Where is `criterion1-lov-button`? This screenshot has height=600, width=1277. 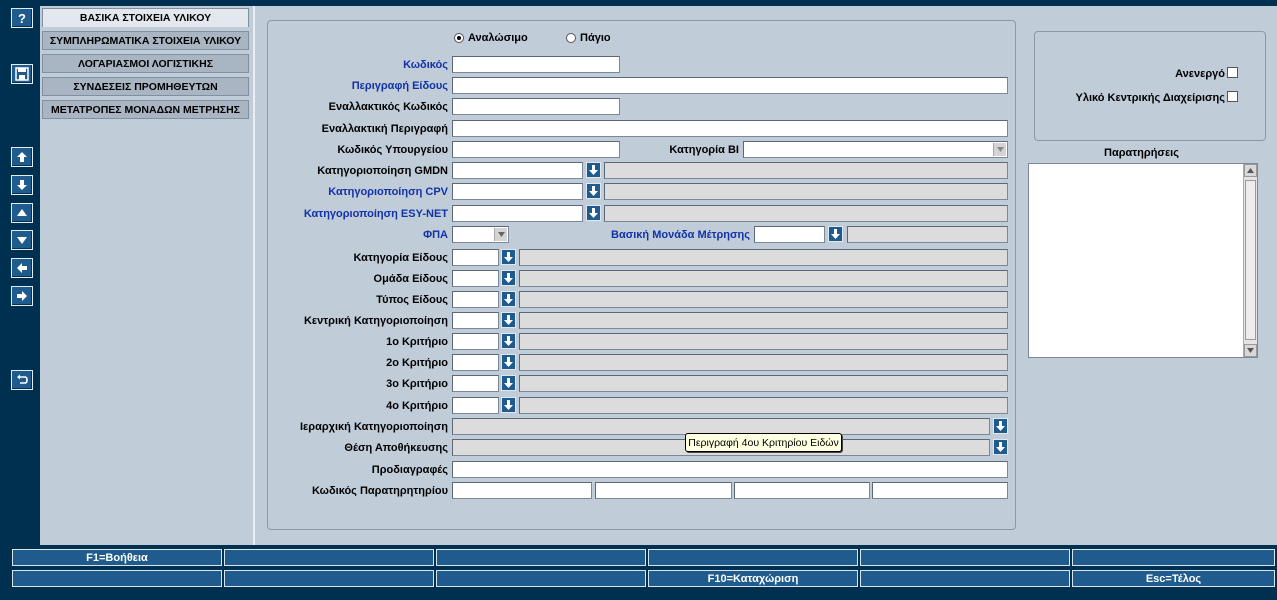 criterion1-lov-button is located at coordinates (508, 341).